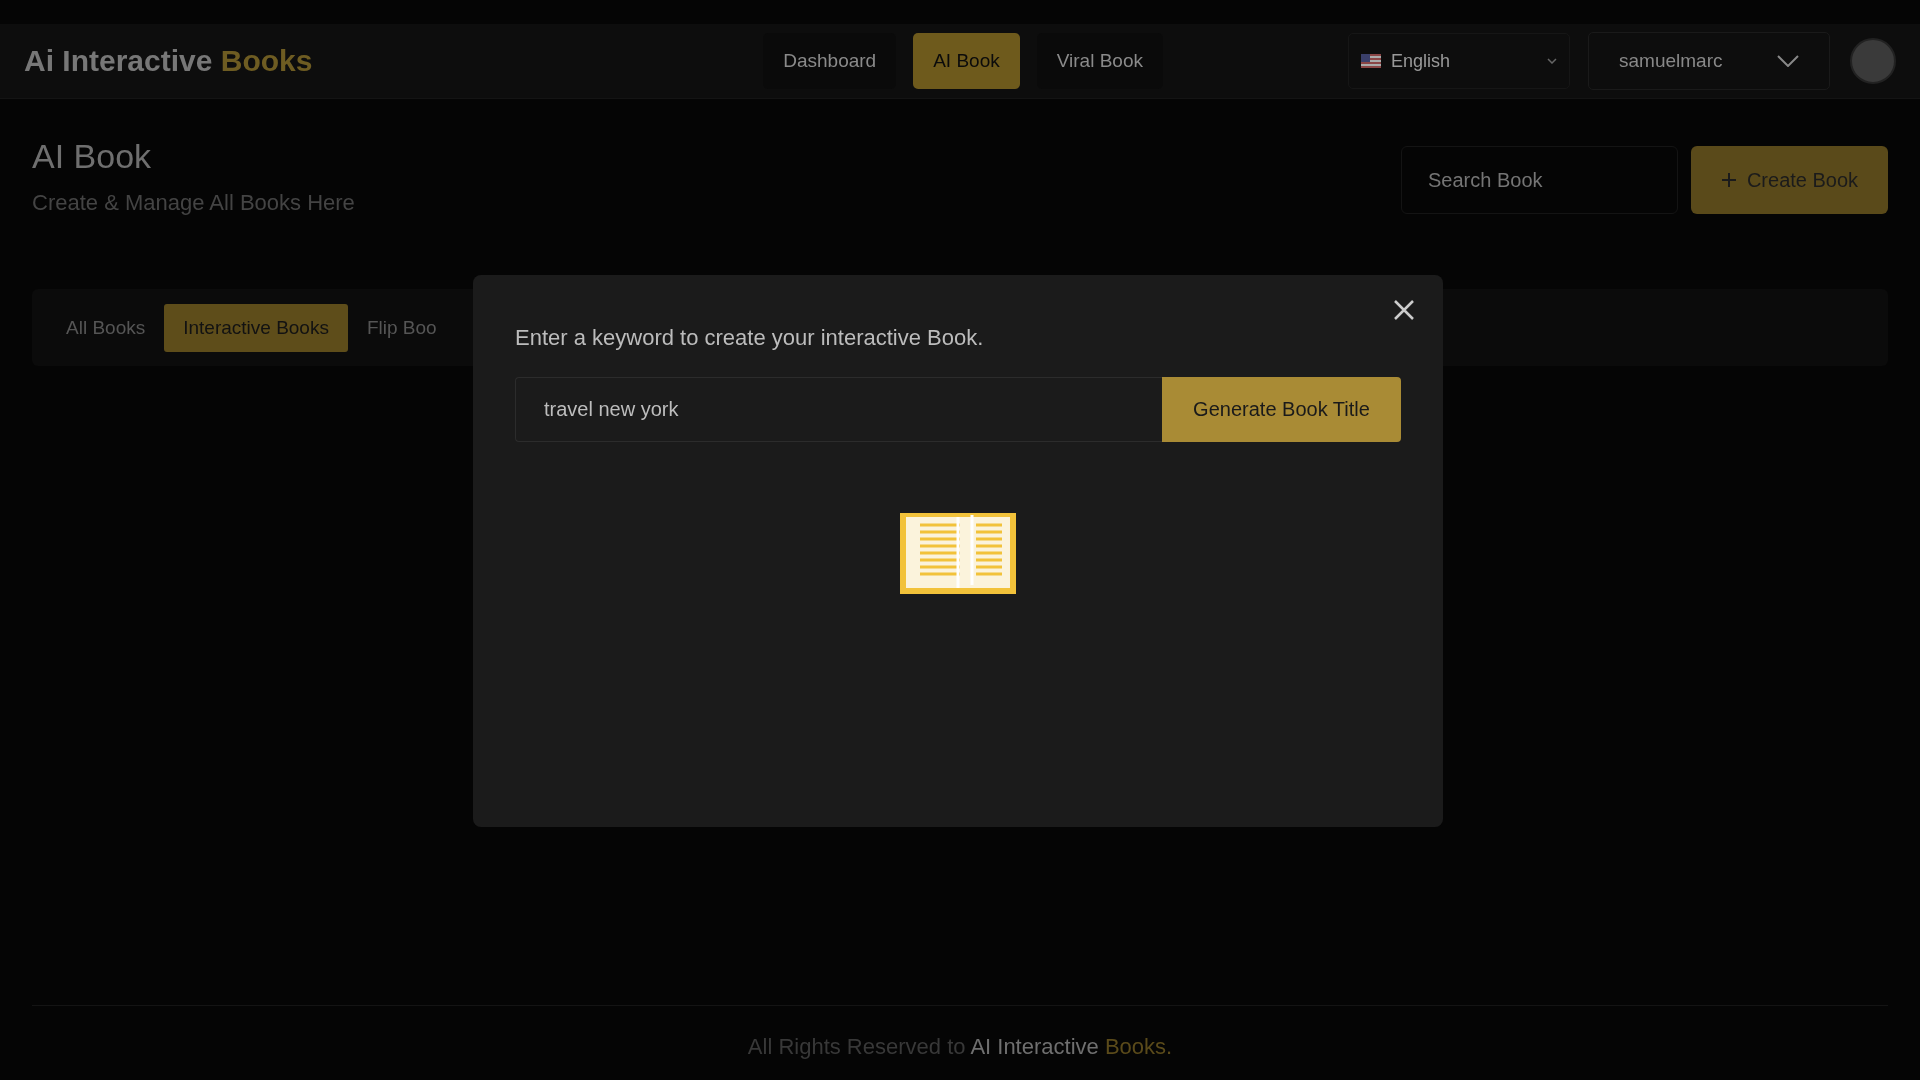  Describe the element at coordinates (830, 61) in the screenshot. I see `nav-link: Dashboard` at that location.